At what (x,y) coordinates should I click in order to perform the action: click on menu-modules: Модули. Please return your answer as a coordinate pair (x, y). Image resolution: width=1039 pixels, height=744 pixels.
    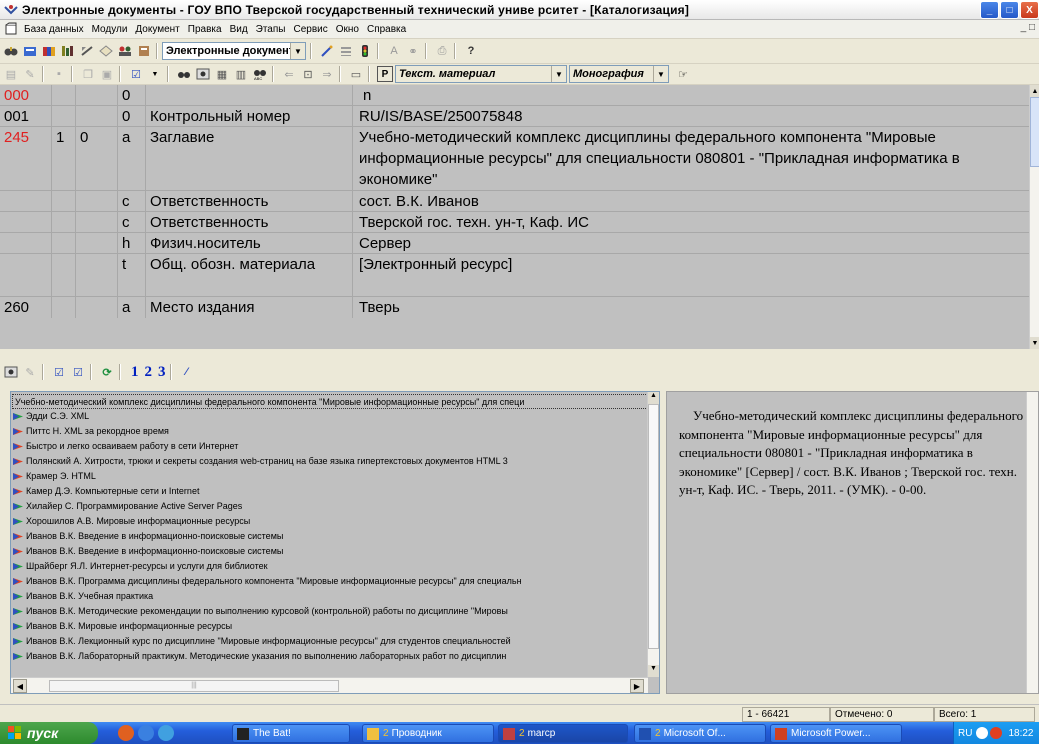
    Looking at the image, I should click on (110, 29).